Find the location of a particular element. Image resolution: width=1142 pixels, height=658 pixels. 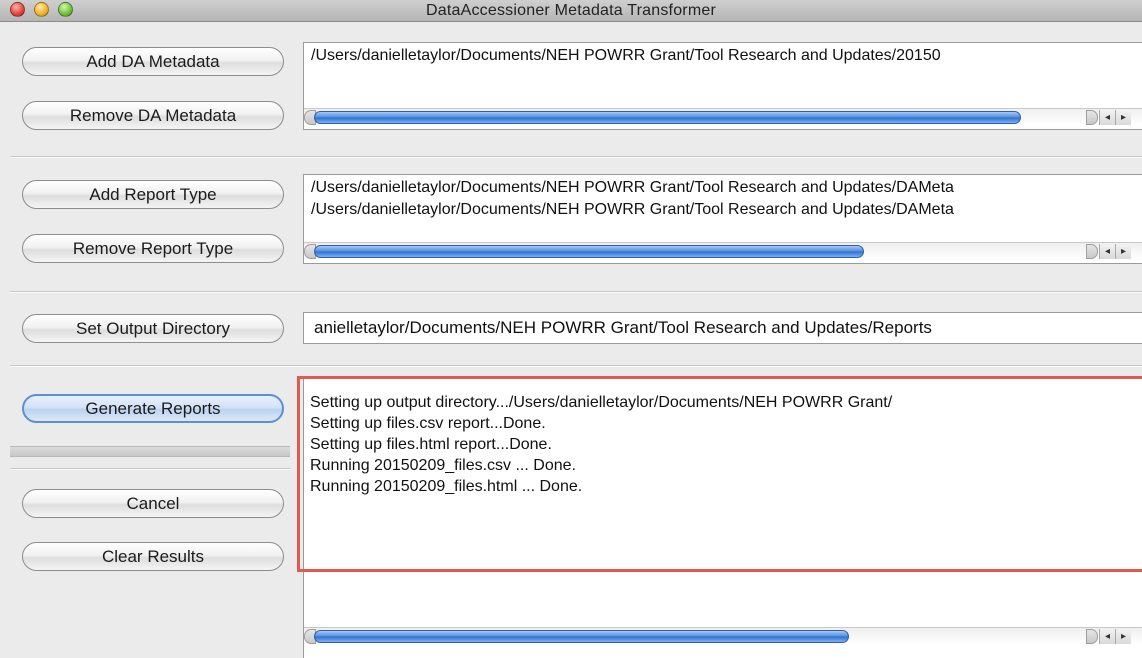

clear-results-button: Clear Results is located at coordinates (153, 556).